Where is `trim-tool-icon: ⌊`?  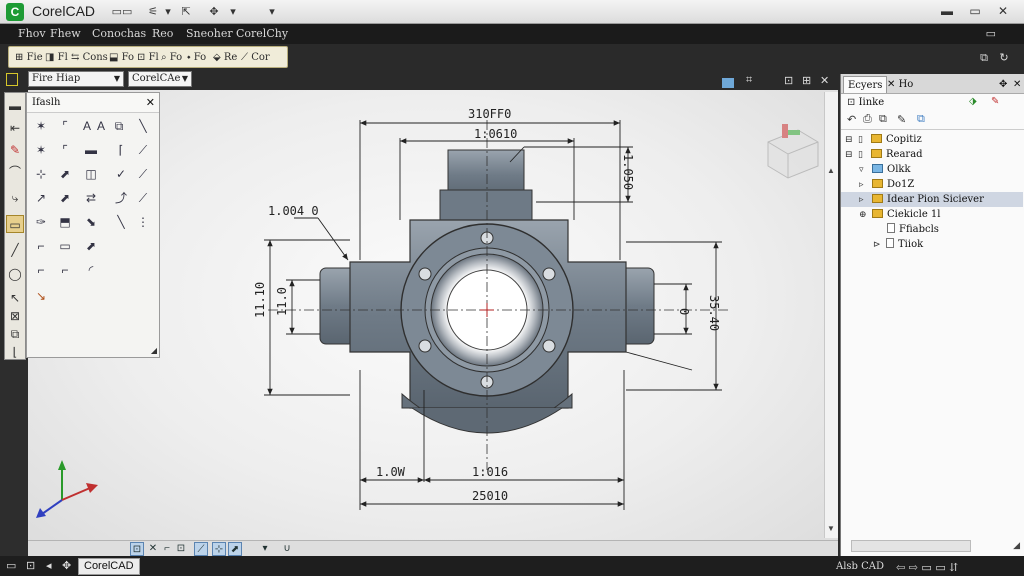
trim-tool-icon: ⌊ is located at coordinates (15, 352).